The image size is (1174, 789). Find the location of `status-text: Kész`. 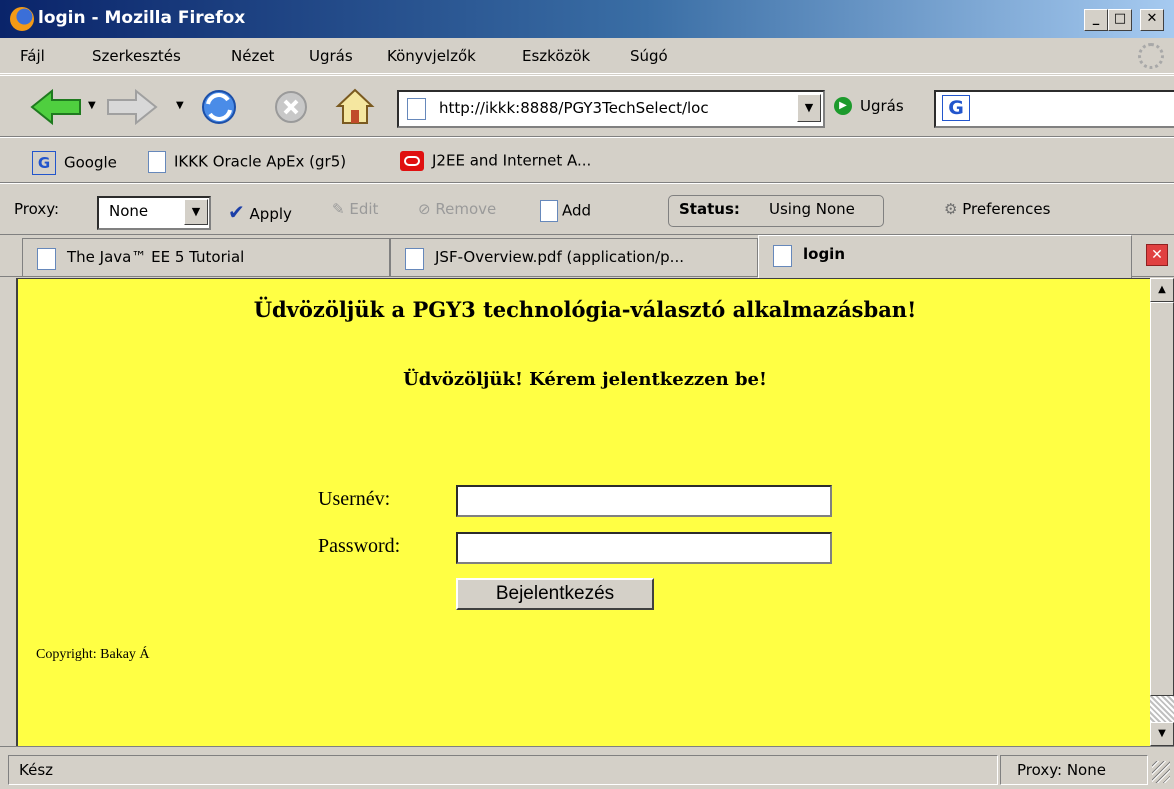

status-text: Kész is located at coordinates (36, 770).